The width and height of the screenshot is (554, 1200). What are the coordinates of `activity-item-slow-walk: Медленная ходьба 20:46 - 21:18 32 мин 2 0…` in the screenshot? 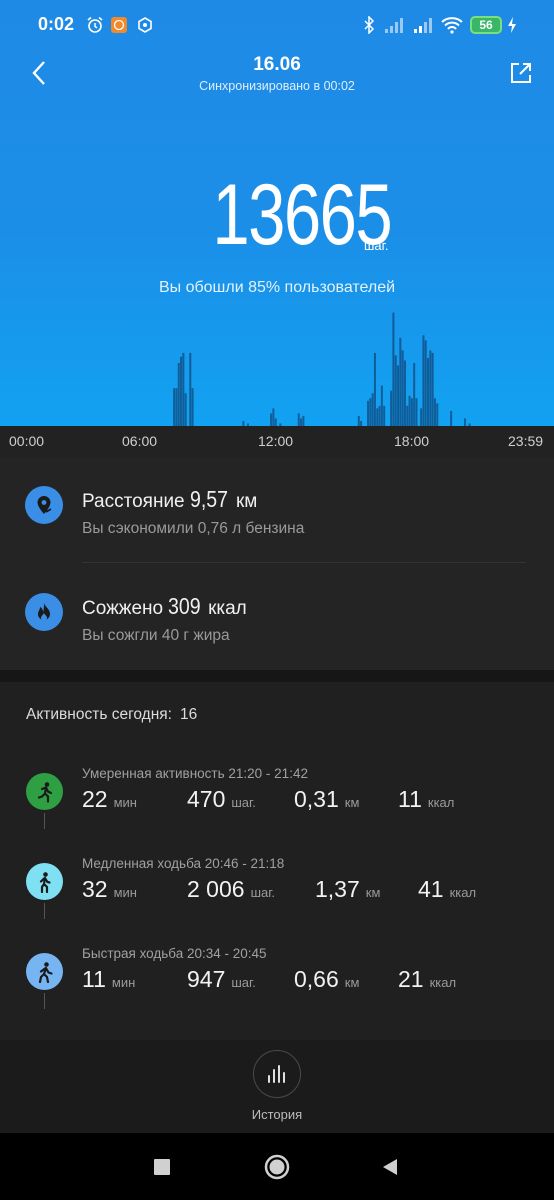 It's located at (277, 901).